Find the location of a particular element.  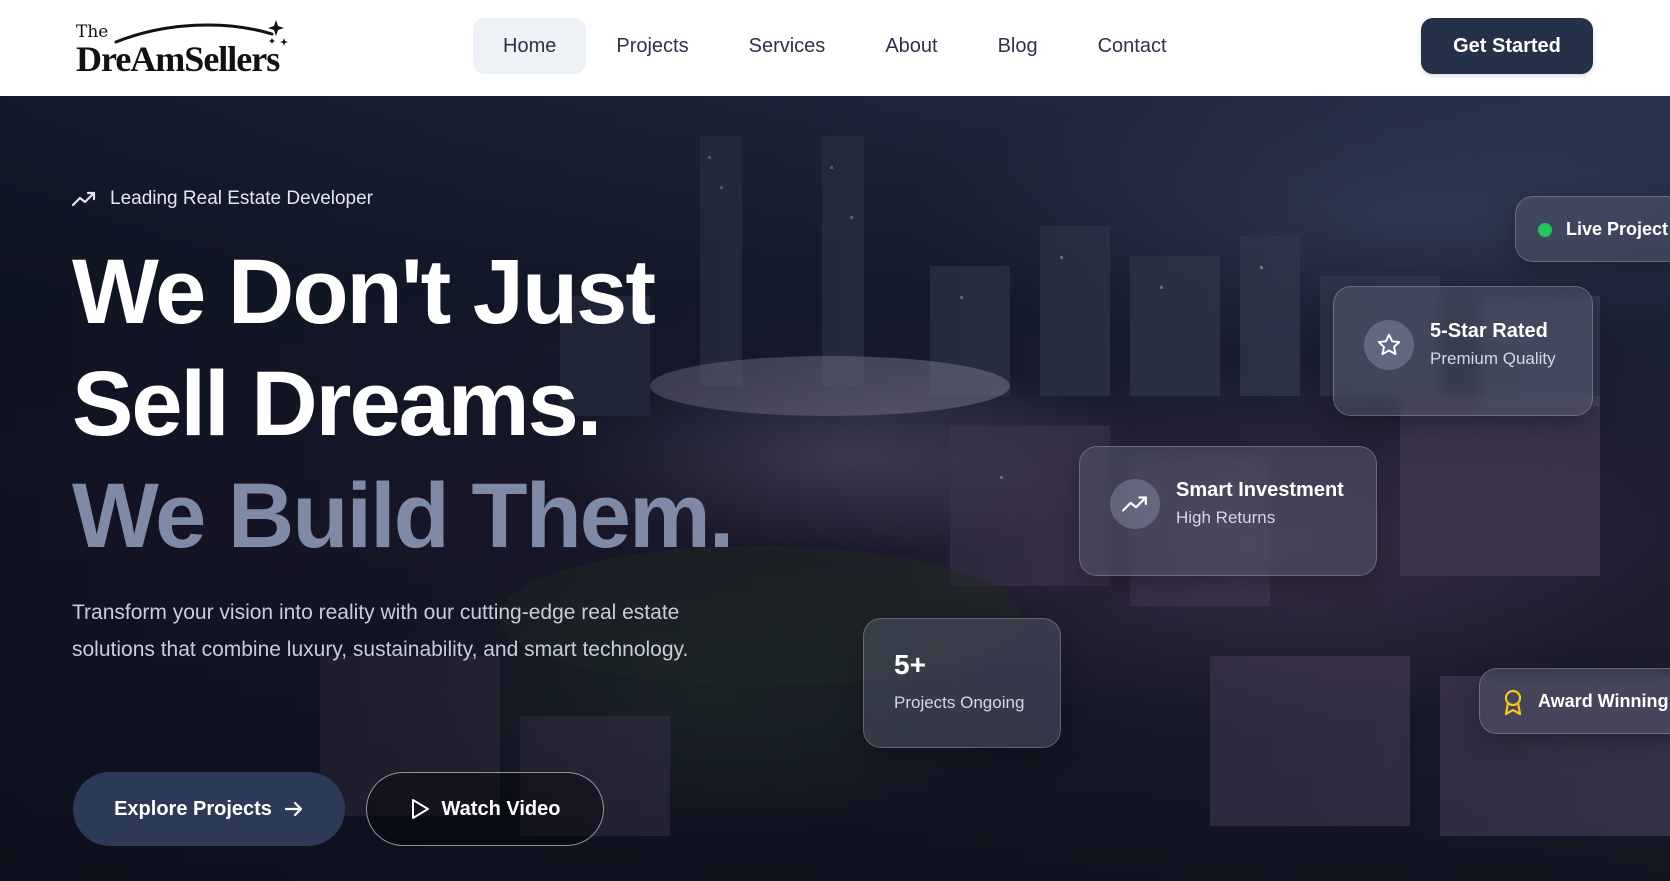

nav-services: Services is located at coordinates (787, 46).